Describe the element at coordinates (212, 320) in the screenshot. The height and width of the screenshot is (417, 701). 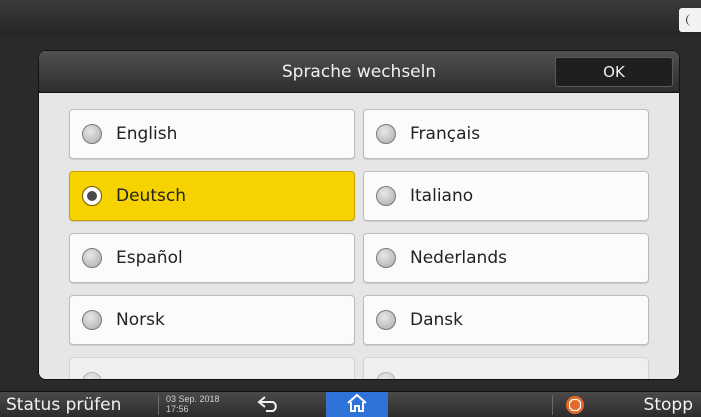
I see `language-option-norsk: Norsk` at that location.